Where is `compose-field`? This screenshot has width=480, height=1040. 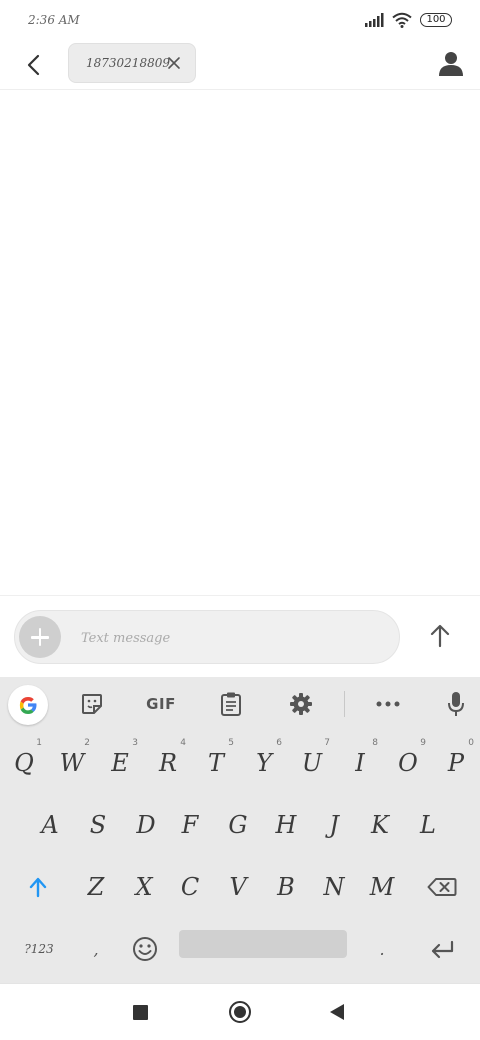
compose-field is located at coordinates (207, 637).